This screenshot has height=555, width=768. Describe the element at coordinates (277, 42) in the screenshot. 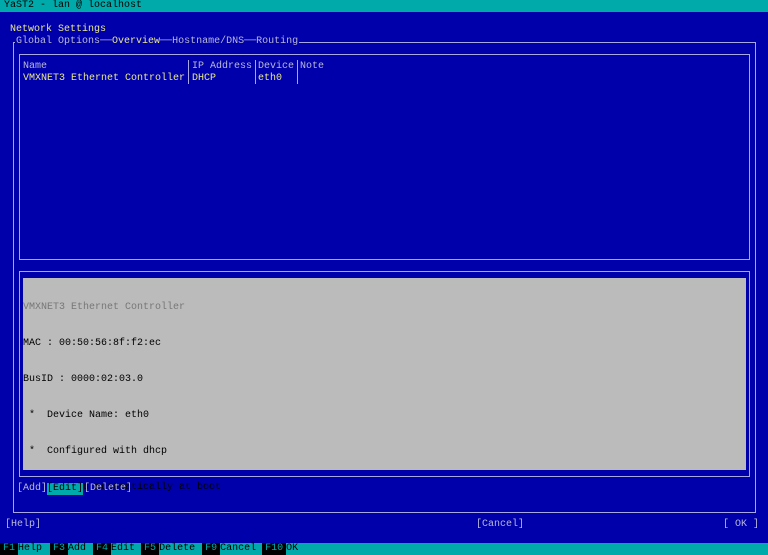

I see `tab-routing: Routing` at that location.